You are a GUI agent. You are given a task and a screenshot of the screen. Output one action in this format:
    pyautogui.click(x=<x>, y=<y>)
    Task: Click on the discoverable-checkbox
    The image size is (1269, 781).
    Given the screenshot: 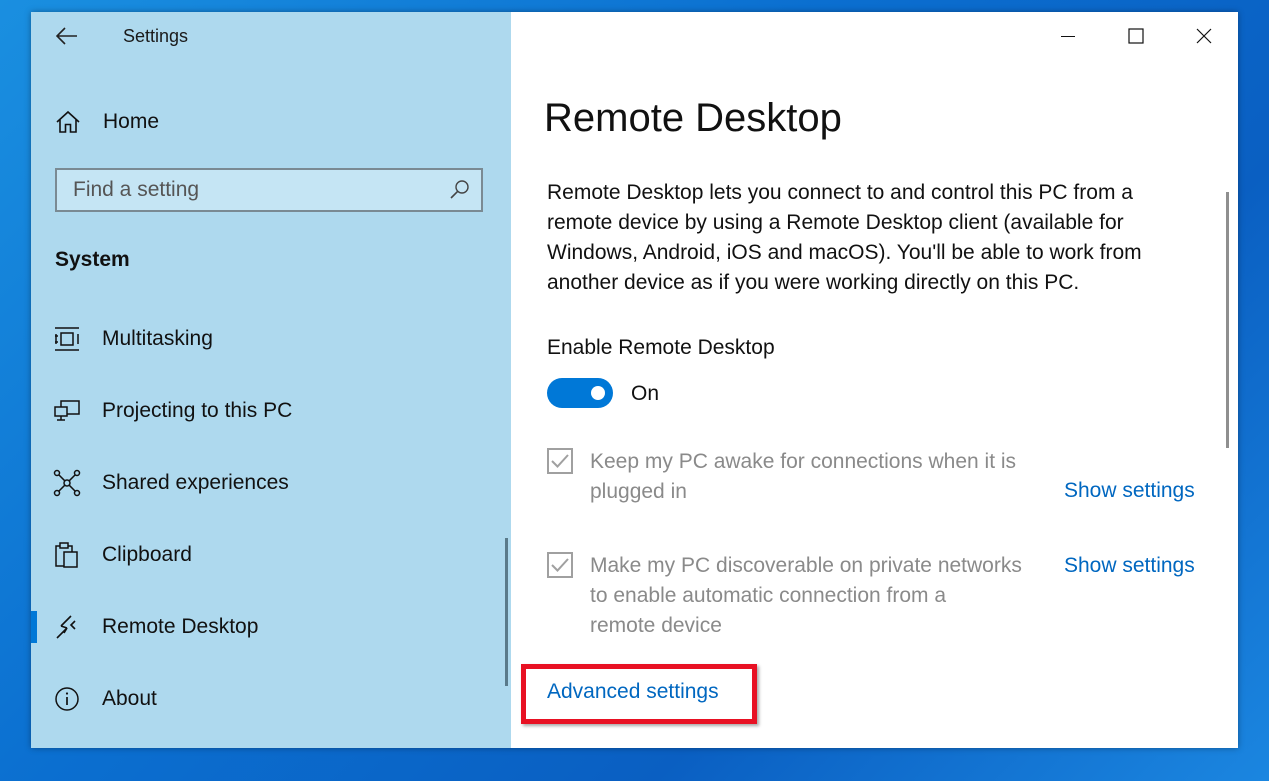 What is the action you would take?
    pyautogui.click(x=560, y=565)
    